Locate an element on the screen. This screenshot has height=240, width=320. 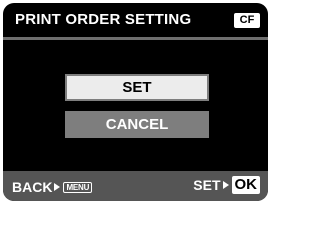
media-badge: CF is located at coordinates (247, 20).